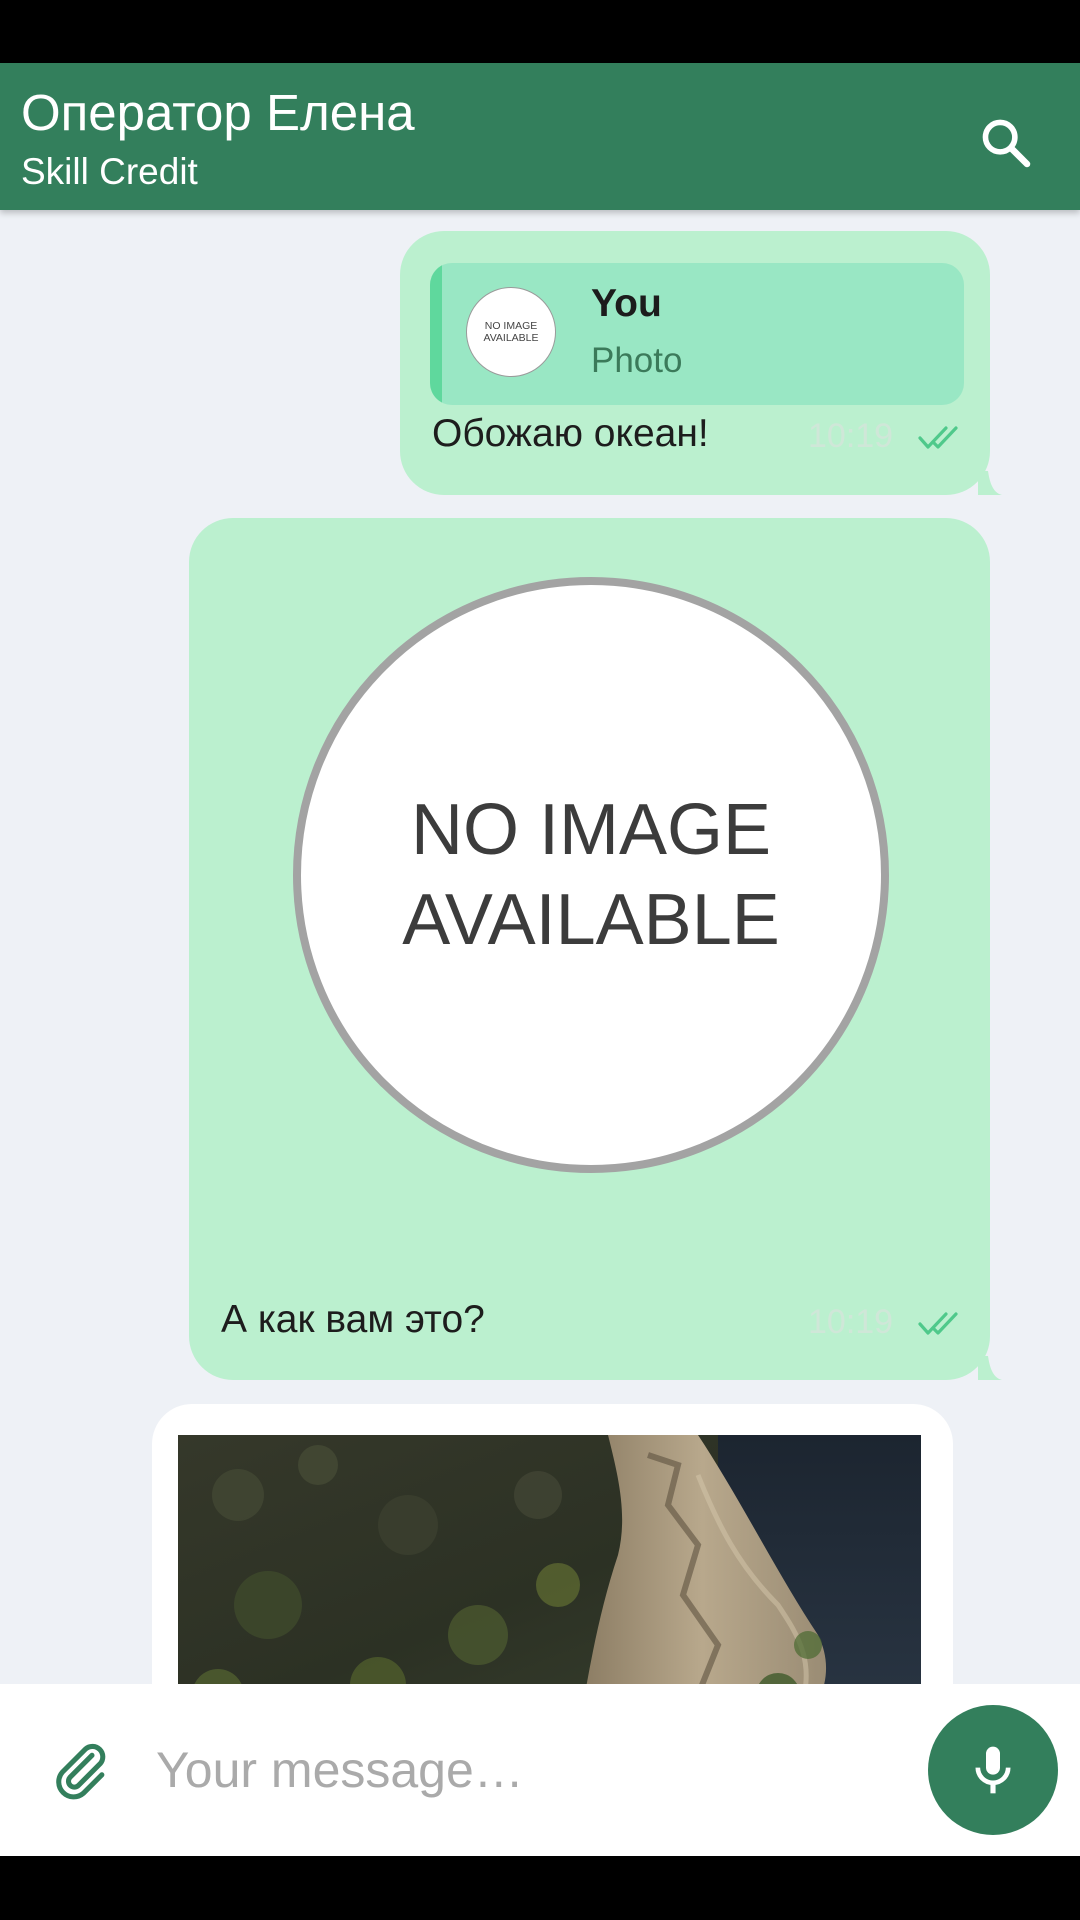  Describe the element at coordinates (540, 1888) in the screenshot. I see `system-navigation-bar` at that location.